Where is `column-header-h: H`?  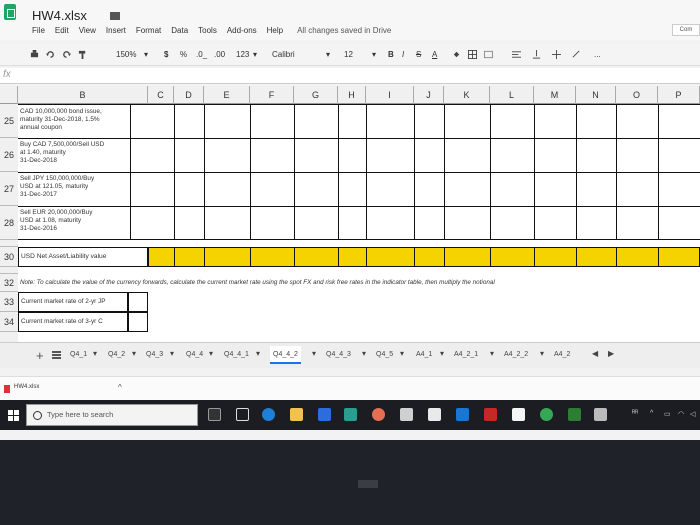 column-header-h: H is located at coordinates (352, 95).